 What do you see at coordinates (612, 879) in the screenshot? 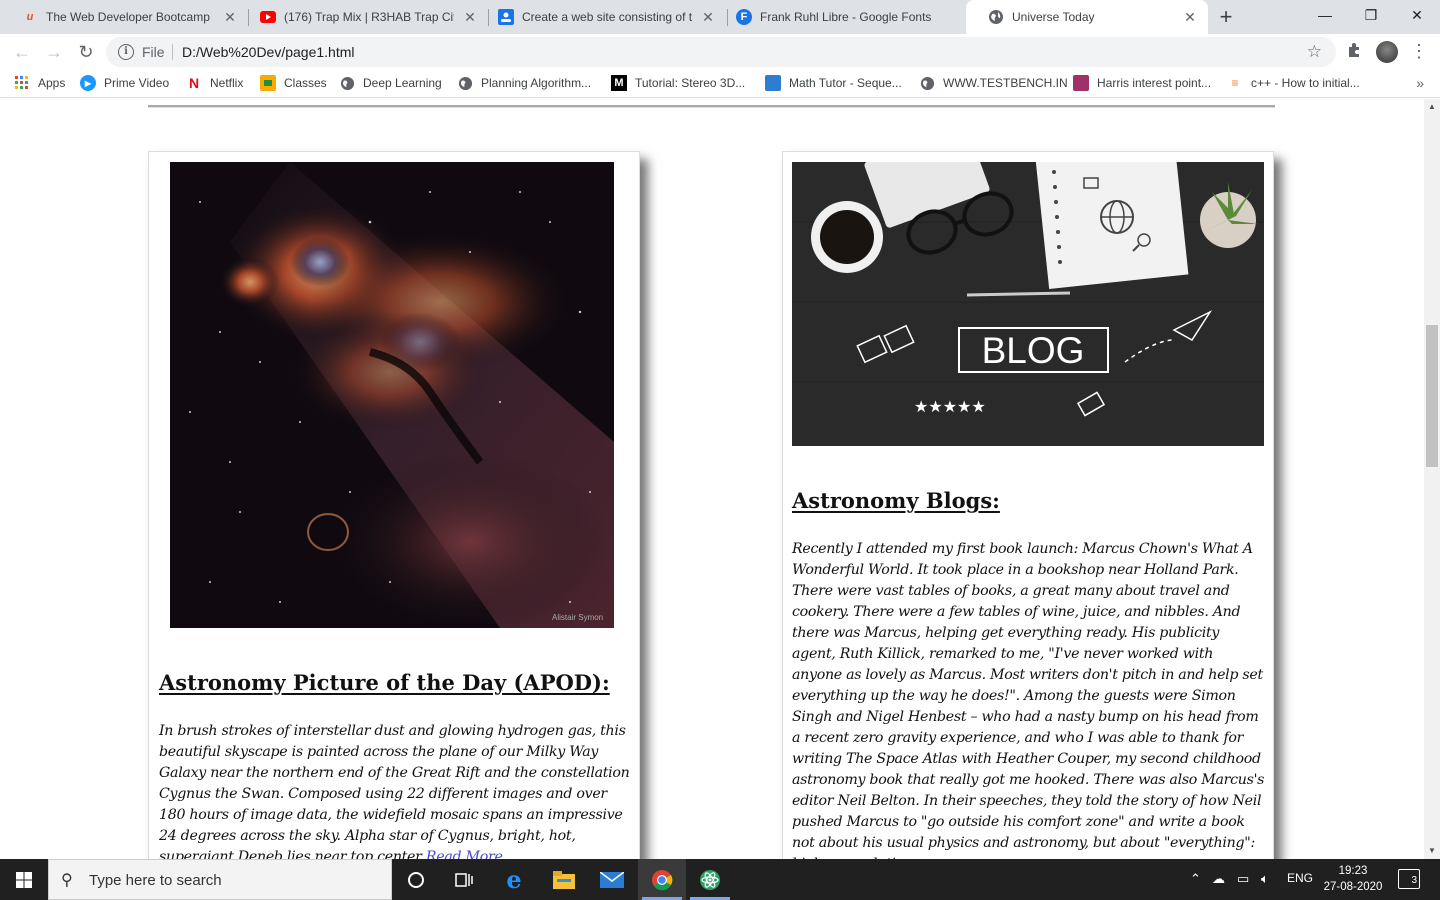
I see `mail-icon` at bounding box center [612, 879].